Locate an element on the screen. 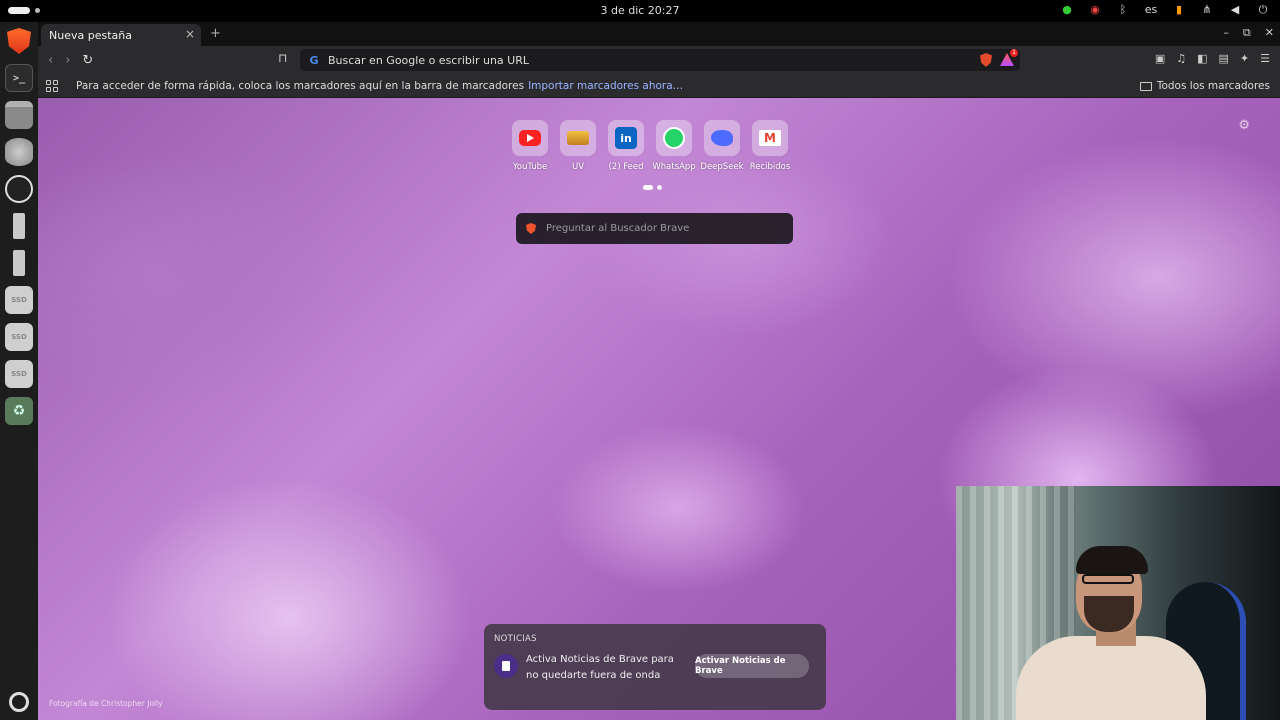  reload-icon: ↻ is located at coordinates (87, 60).